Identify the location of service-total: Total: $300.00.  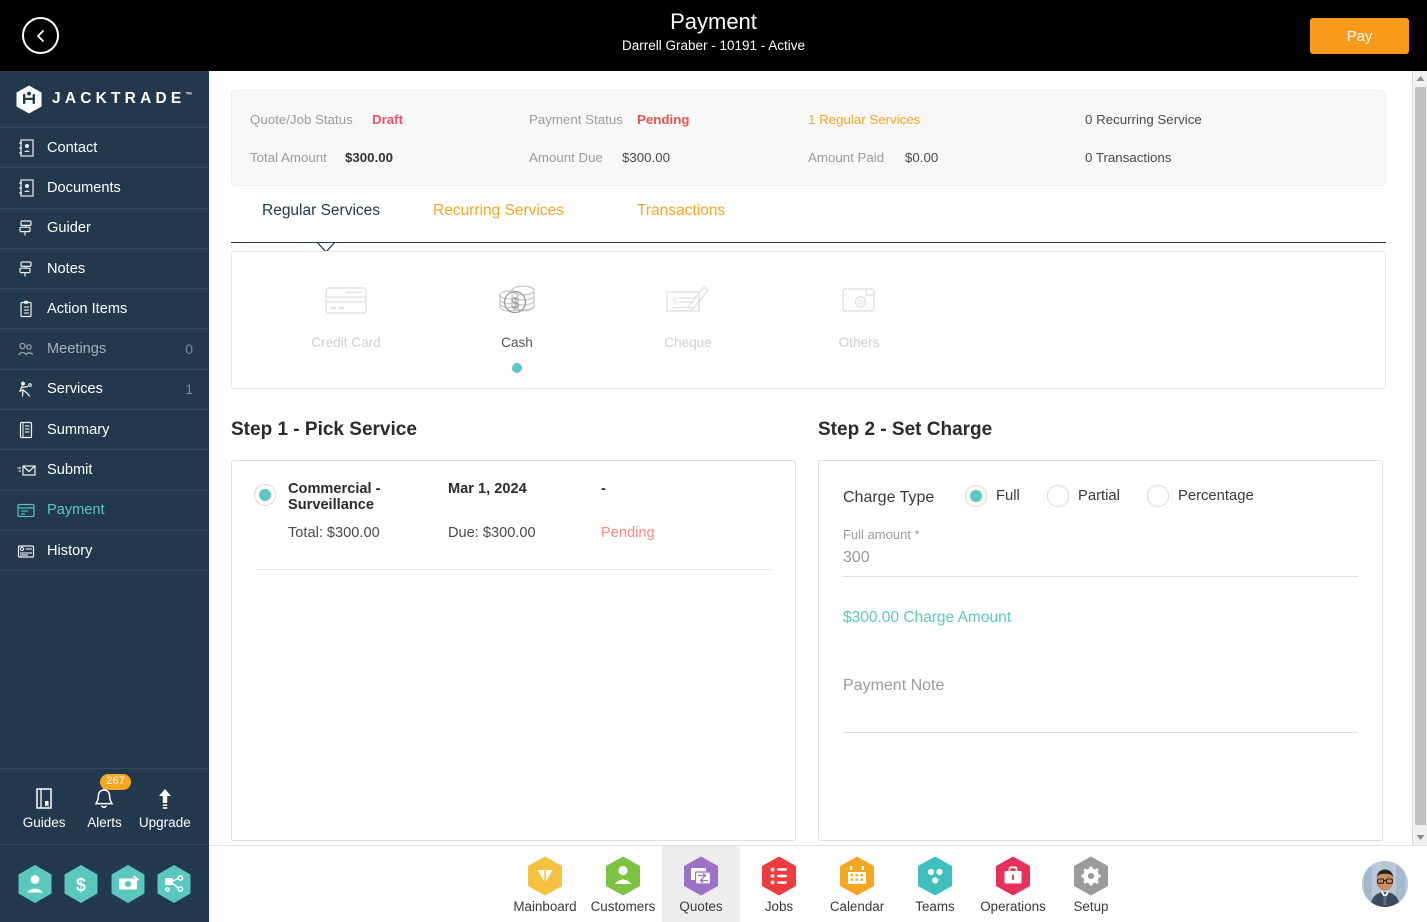
(334, 533).